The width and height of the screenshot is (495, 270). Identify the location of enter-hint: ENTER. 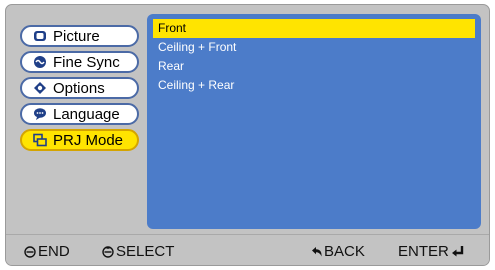
(431, 251).